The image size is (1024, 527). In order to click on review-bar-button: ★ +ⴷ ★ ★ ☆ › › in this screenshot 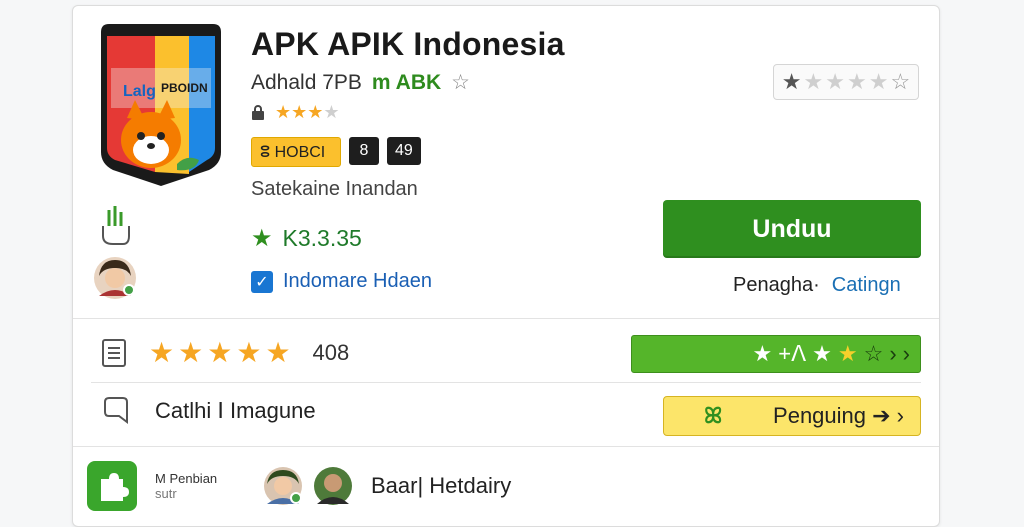, I will do `click(776, 354)`.